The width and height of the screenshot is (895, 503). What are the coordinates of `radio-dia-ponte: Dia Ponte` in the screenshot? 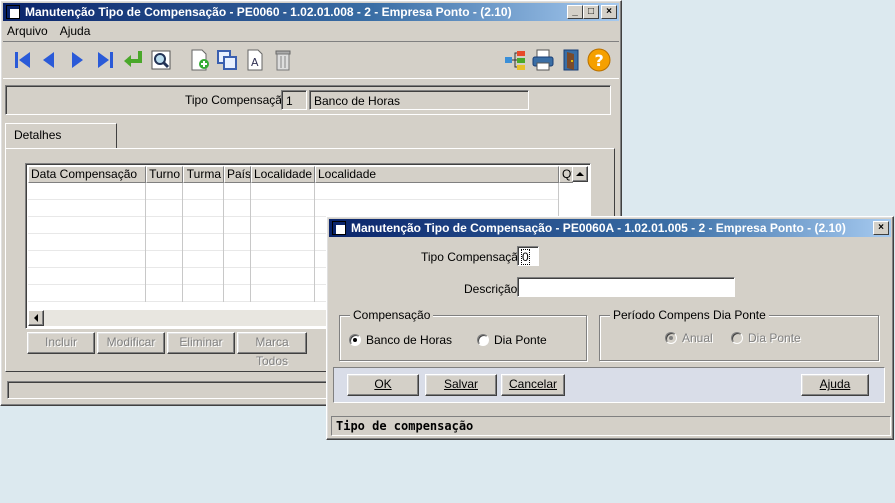 It's located at (512, 340).